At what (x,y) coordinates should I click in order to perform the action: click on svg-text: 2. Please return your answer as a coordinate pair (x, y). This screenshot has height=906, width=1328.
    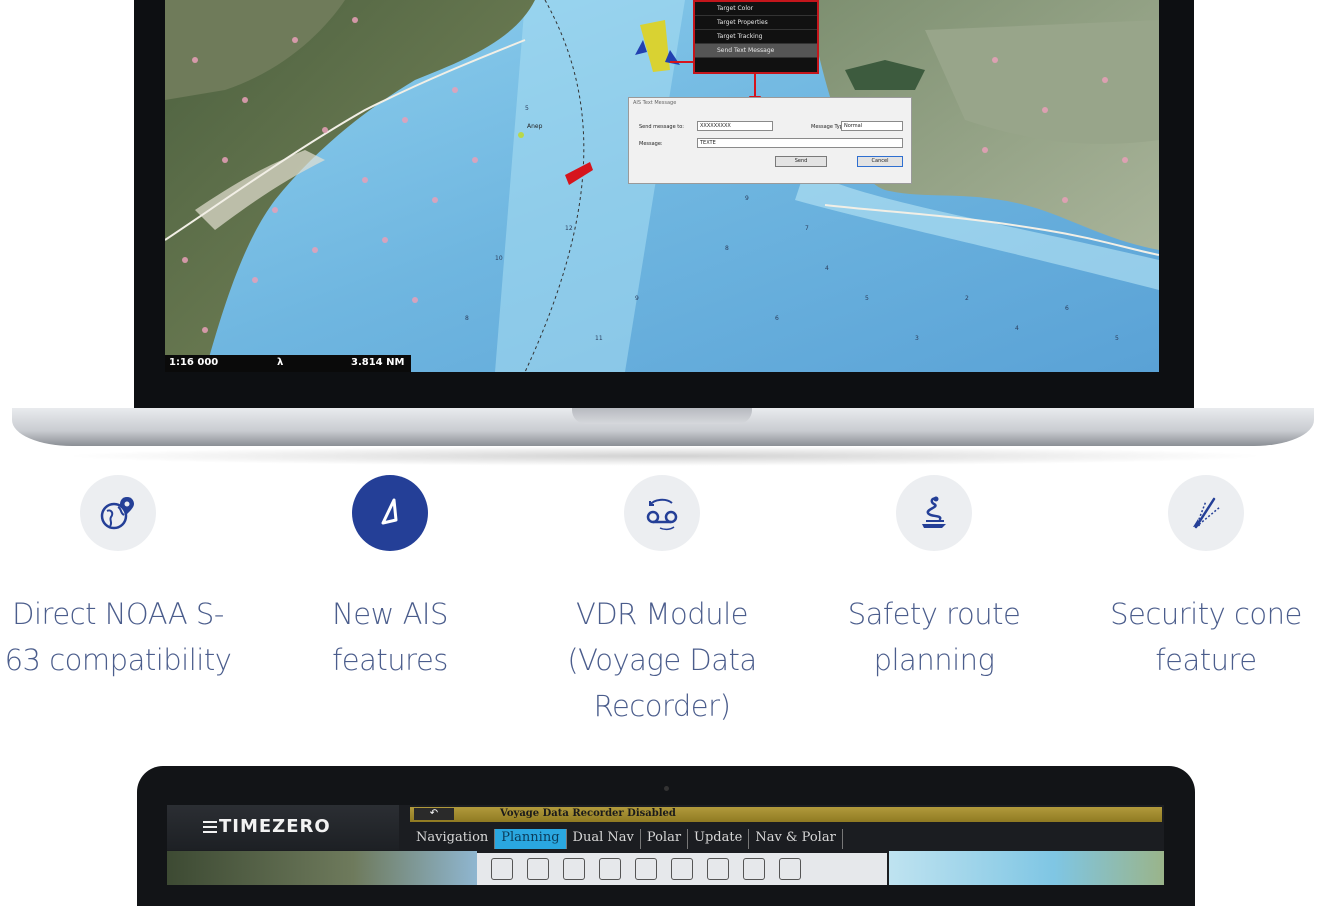
    Looking at the image, I should click on (967, 298).